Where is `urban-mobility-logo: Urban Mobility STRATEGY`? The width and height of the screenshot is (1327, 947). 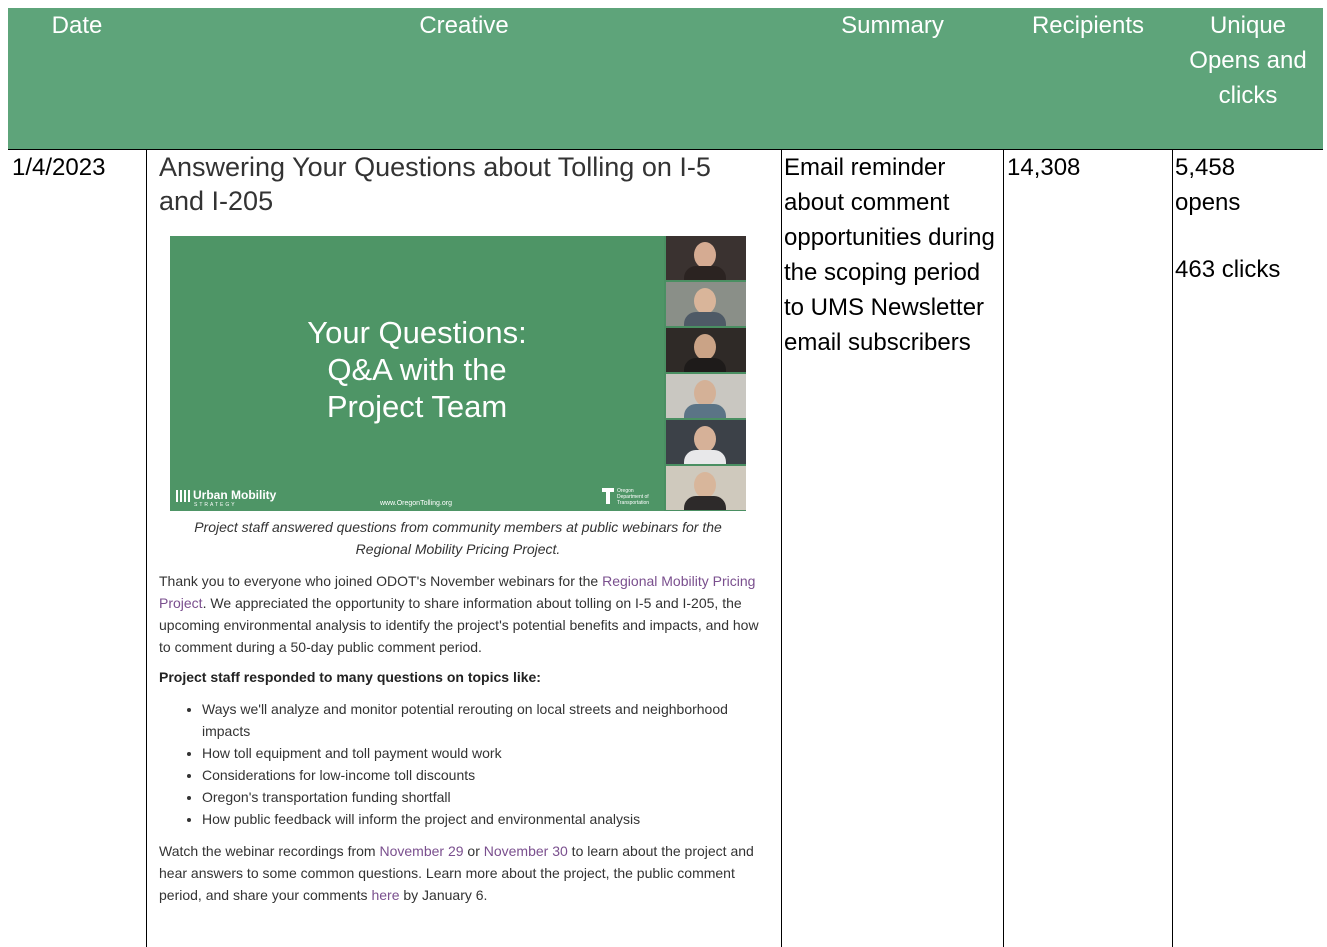 urban-mobility-logo: Urban Mobility STRATEGY is located at coordinates (226, 498).